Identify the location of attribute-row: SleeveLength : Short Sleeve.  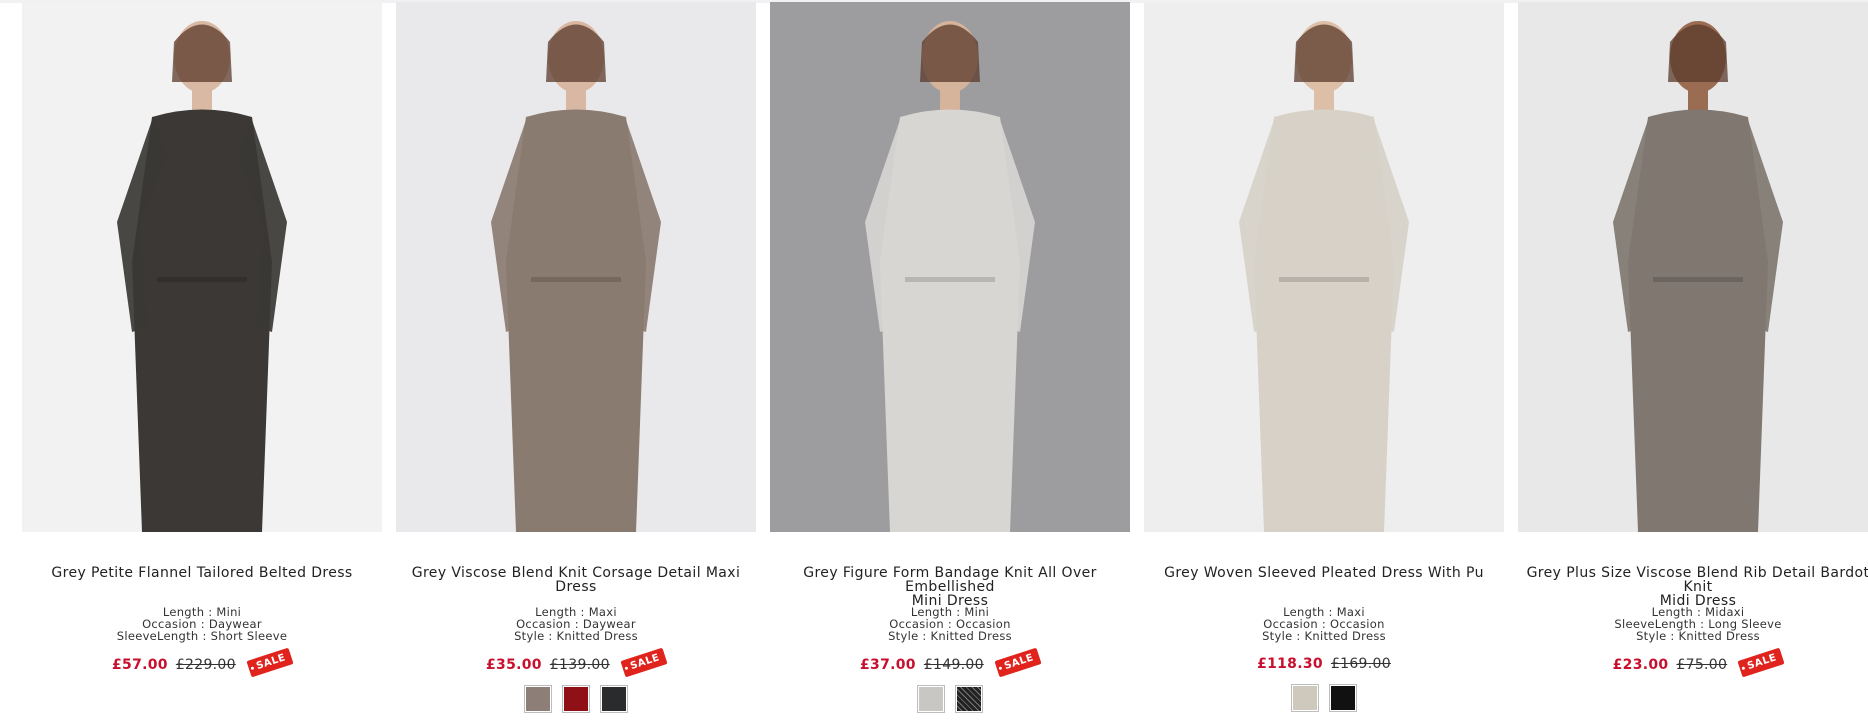
(202, 636).